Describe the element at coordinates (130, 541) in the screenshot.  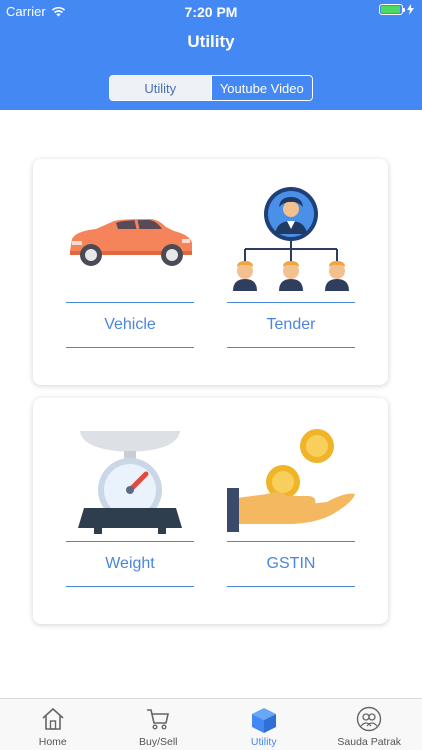
I see `weight-divider-top` at that location.